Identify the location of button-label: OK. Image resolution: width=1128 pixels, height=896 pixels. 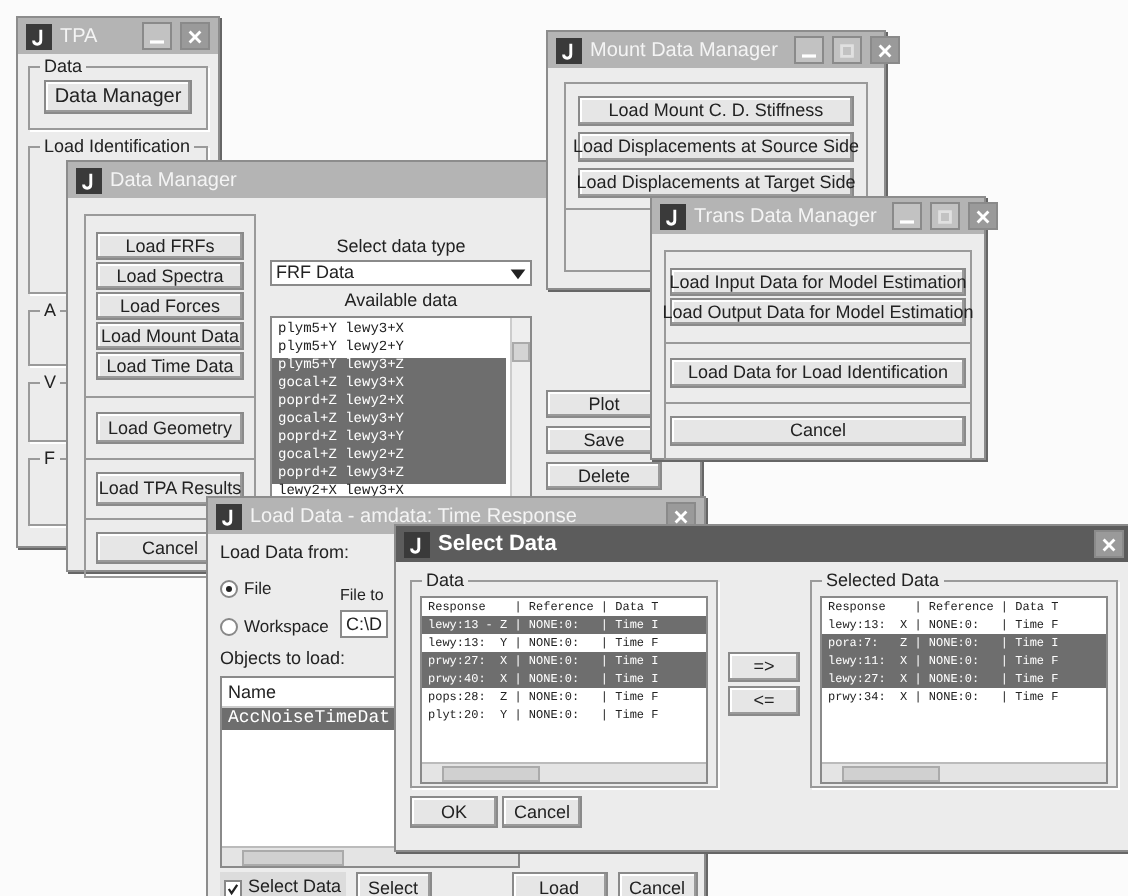
(454, 812).